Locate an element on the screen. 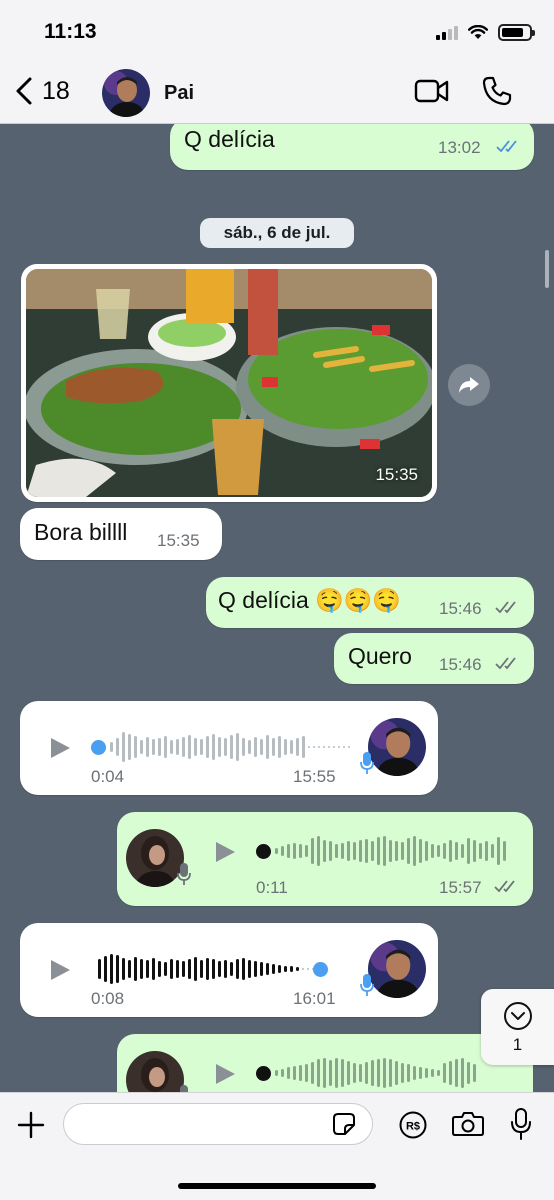 This screenshot has width=554, height=1200. unread-chats-count: 18 is located at coordinates (56, 90).